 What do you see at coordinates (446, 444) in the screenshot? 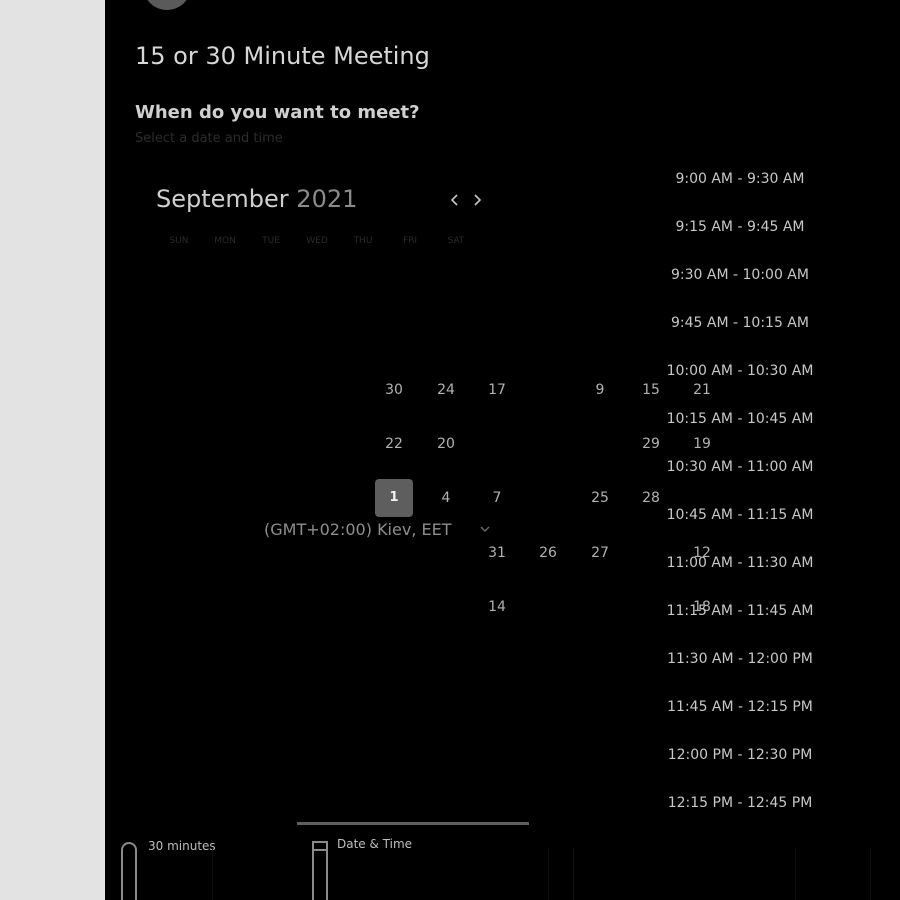
I see `calendar-day: 20` at bounding box center [446, 444].